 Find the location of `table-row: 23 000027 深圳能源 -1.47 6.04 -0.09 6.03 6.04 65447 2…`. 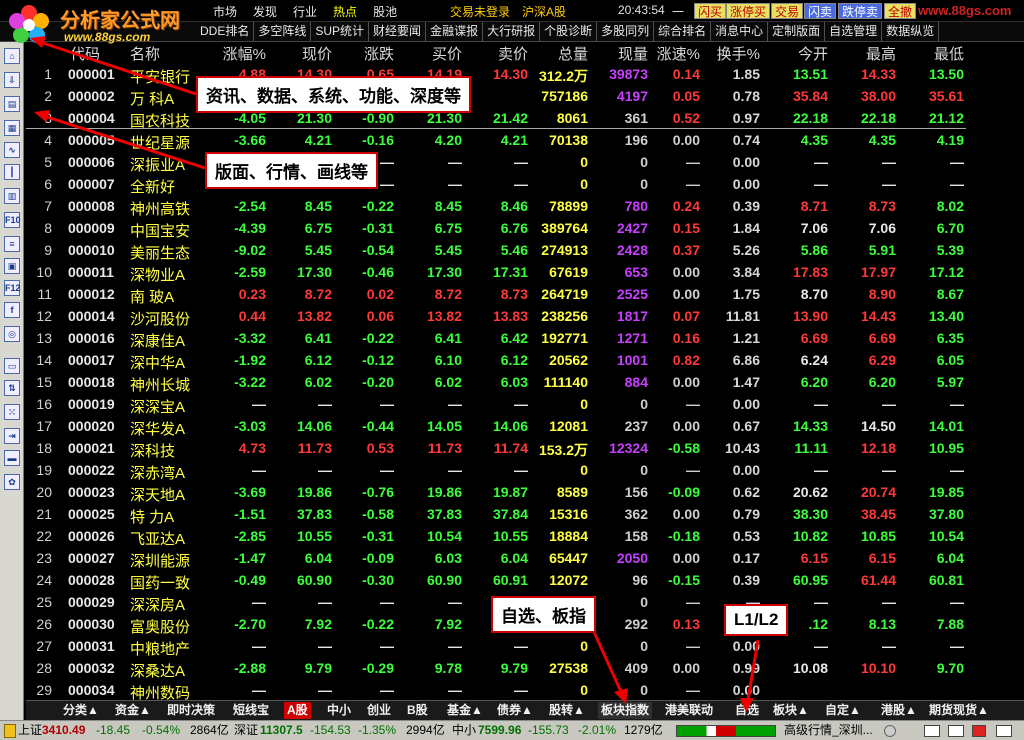

table-row: 23 000027 深圳能源 -1.47 6.04 -0.09 6.03 6.04 65447 2… is located at coordinates (525, 559).